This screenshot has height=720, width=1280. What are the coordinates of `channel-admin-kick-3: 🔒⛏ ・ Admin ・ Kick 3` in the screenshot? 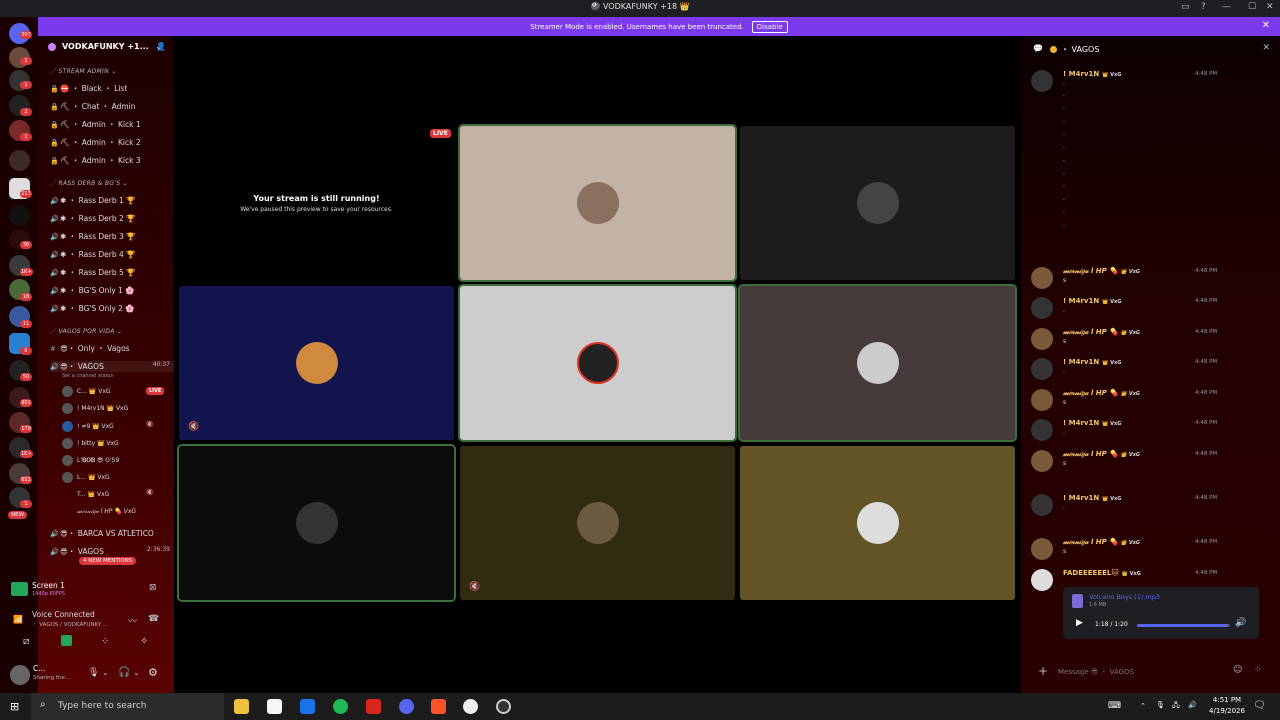 It's located at (95, 160).